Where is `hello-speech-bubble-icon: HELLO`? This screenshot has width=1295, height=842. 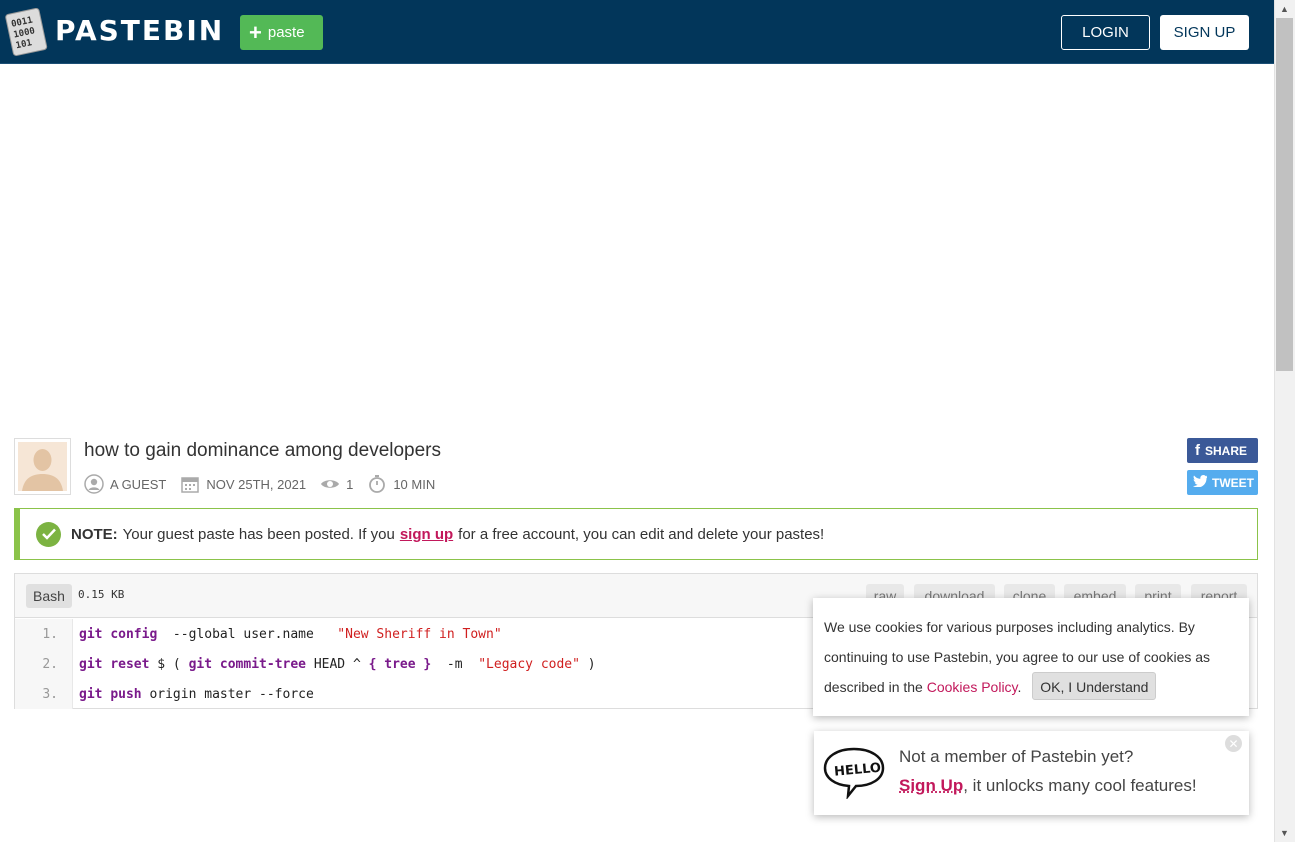
hello-speech-bubble-icon: HELLO is located at coordinates (854, 773).